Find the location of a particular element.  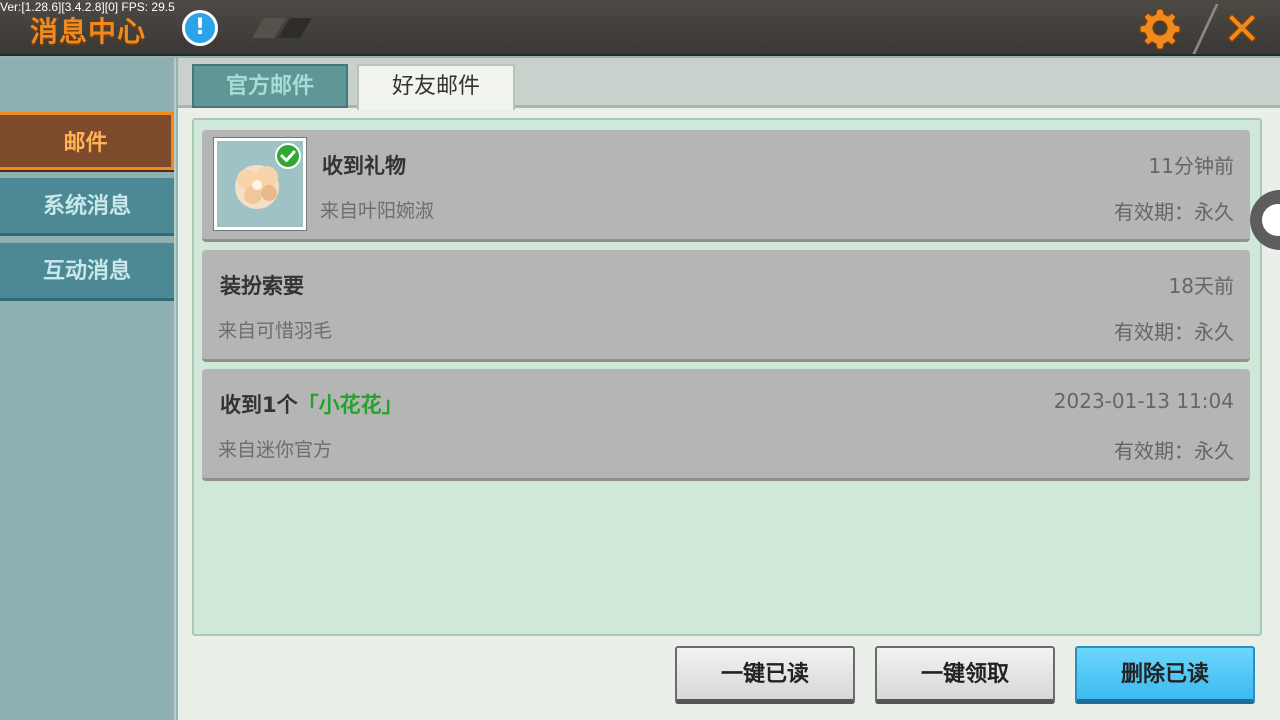

mark-all-read-button: 一键已读 is located at coordinates (765, 675).